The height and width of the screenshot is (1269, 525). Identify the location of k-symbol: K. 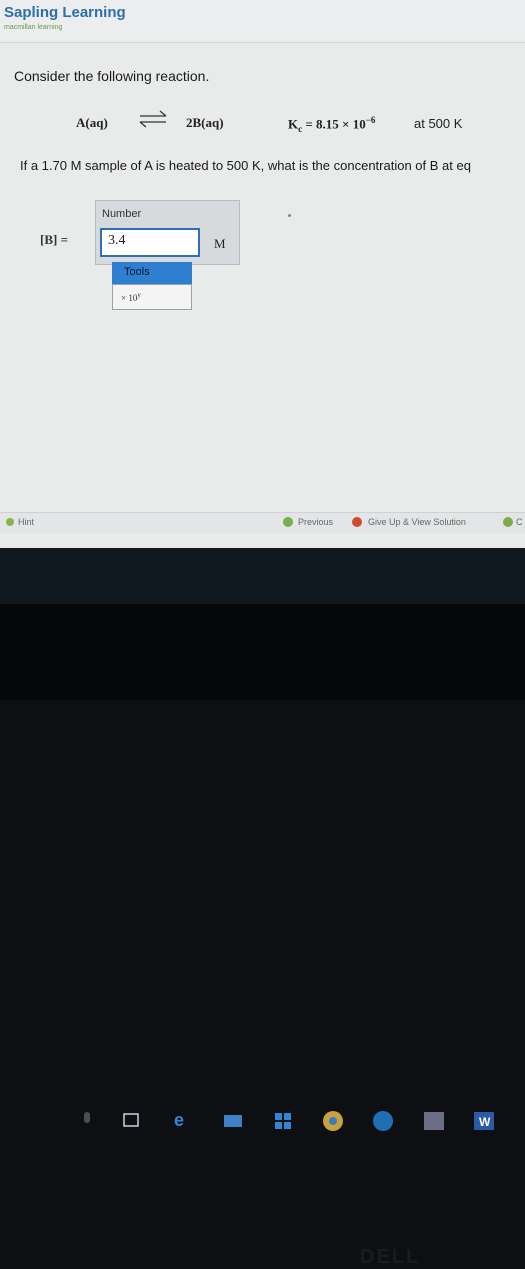
(293, 124).